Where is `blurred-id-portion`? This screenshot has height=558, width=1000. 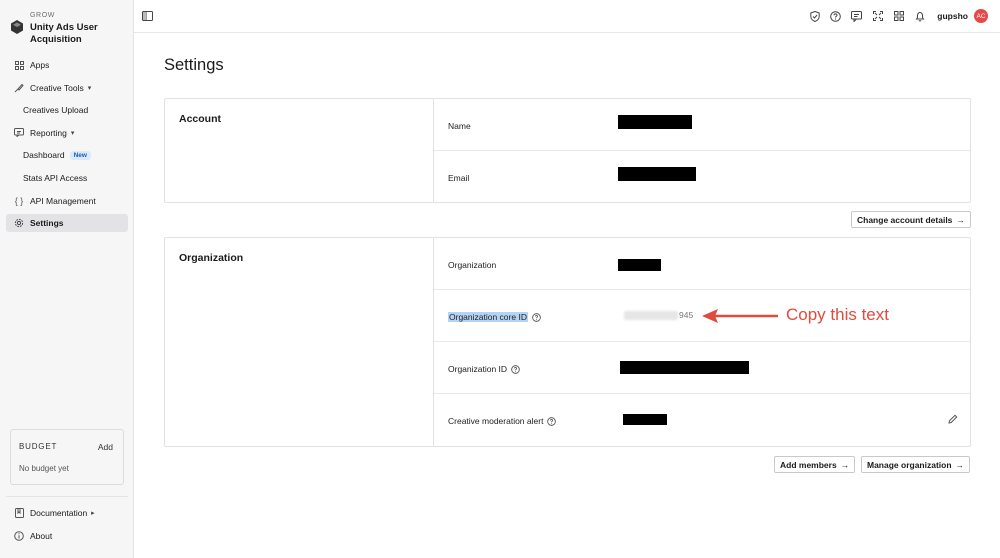 blurred-id-portion is located at coordinates (651, 315).